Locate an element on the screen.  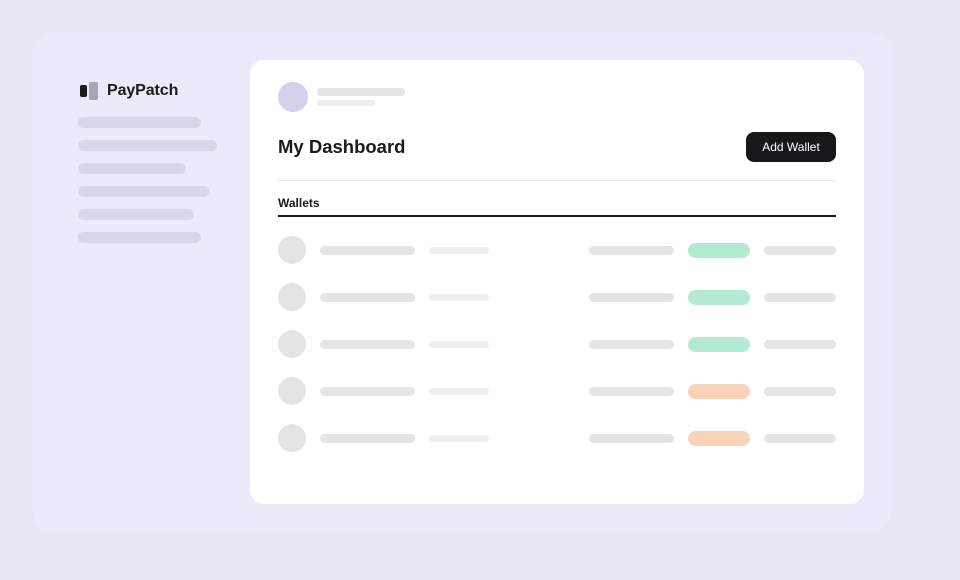
page-title: My Dashboard is located at coordinates (342, 146).